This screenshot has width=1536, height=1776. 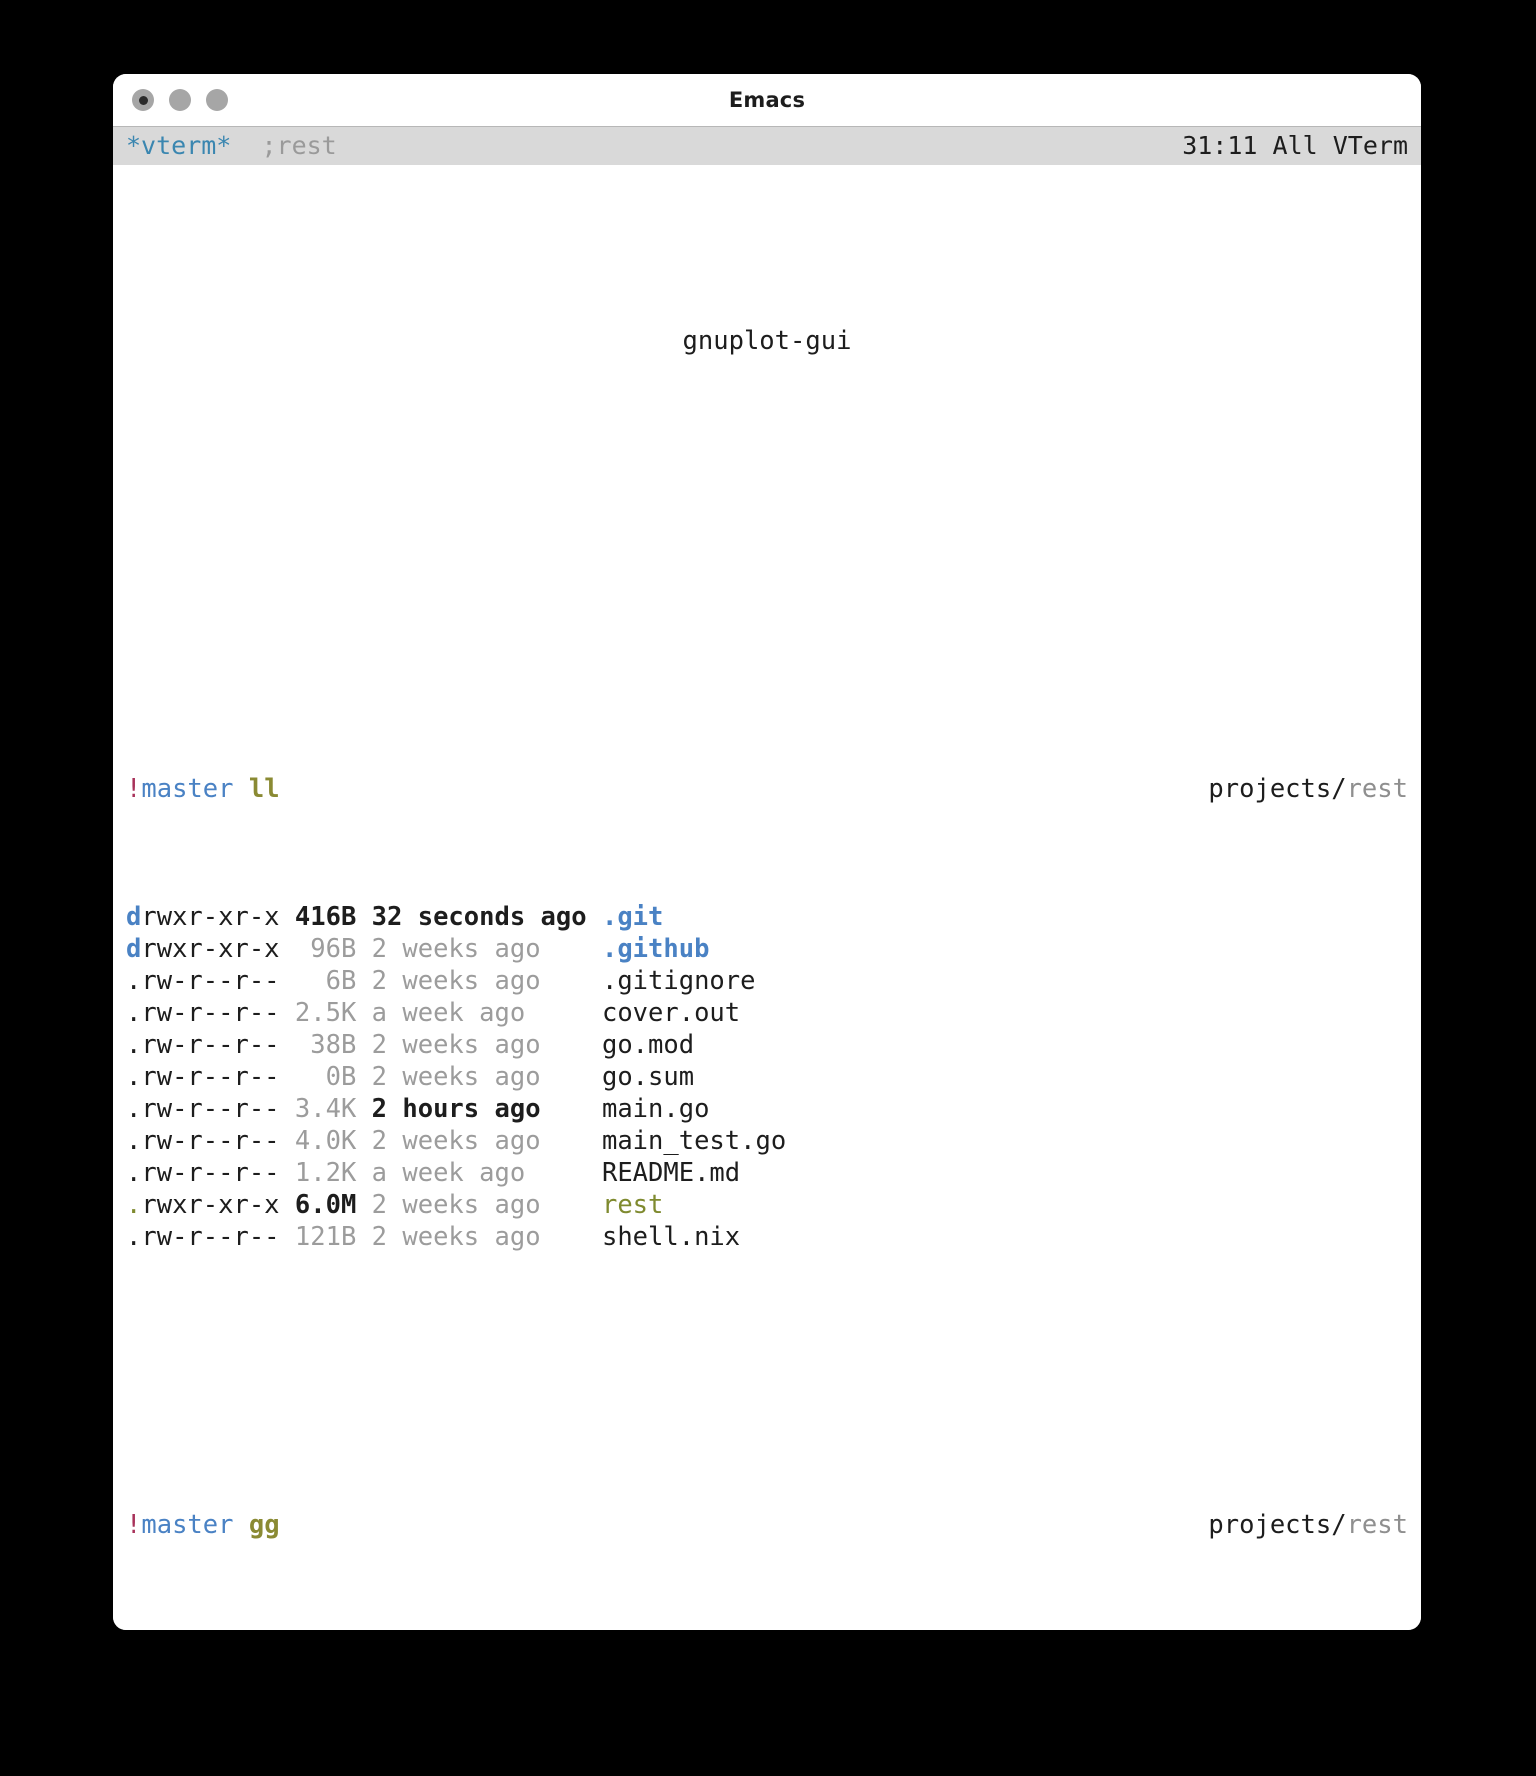 What do you see at coordinates (767, 1205) in the screenshot?
I see `file-row: .rwxr-xr-x 6.0M 2 weeks ago rest` at bounding box center [767, 1205].